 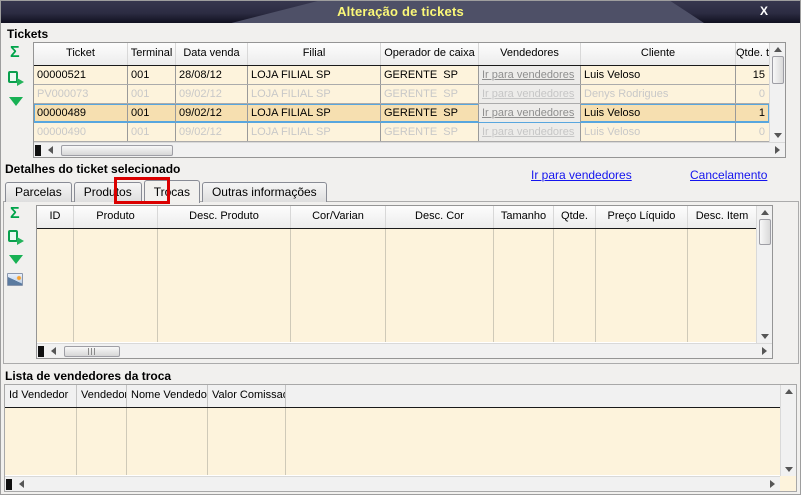 I want to click on cell-cliente: Luis Veloso, so click(x=658, y=113).